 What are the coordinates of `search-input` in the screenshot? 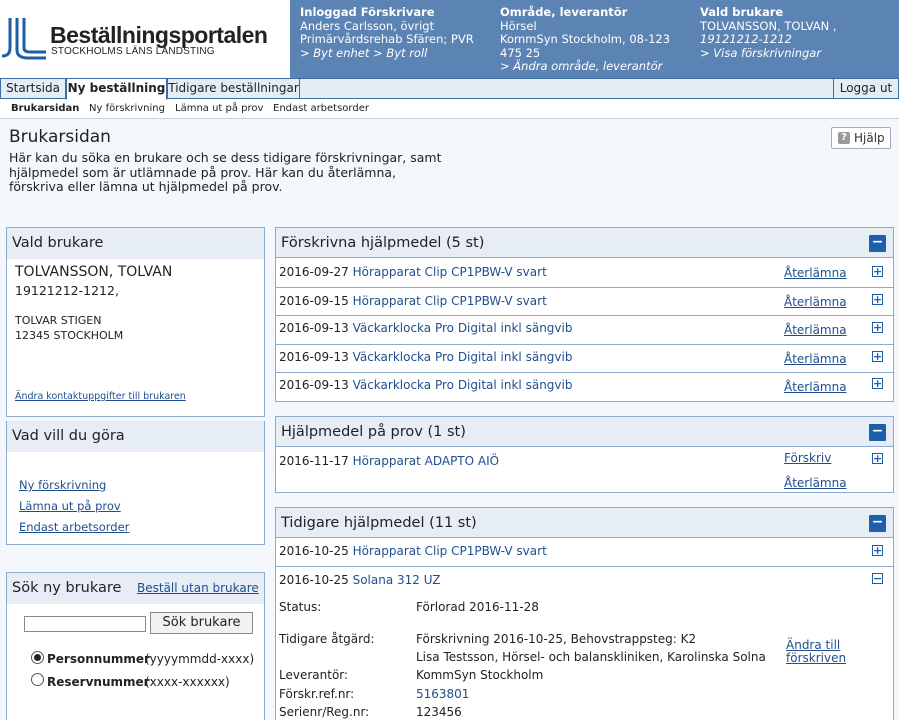 It's located at (85, 624).